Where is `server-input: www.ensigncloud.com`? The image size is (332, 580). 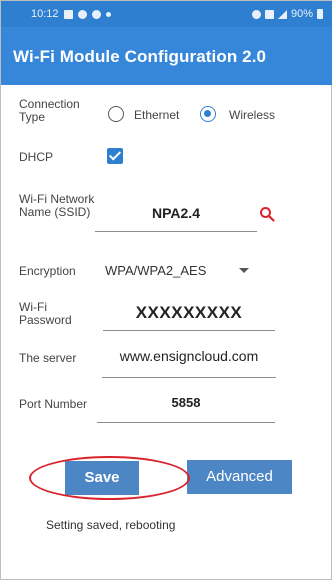 server-input: www.ensigncloud.com is located at coordinates (189, 361).